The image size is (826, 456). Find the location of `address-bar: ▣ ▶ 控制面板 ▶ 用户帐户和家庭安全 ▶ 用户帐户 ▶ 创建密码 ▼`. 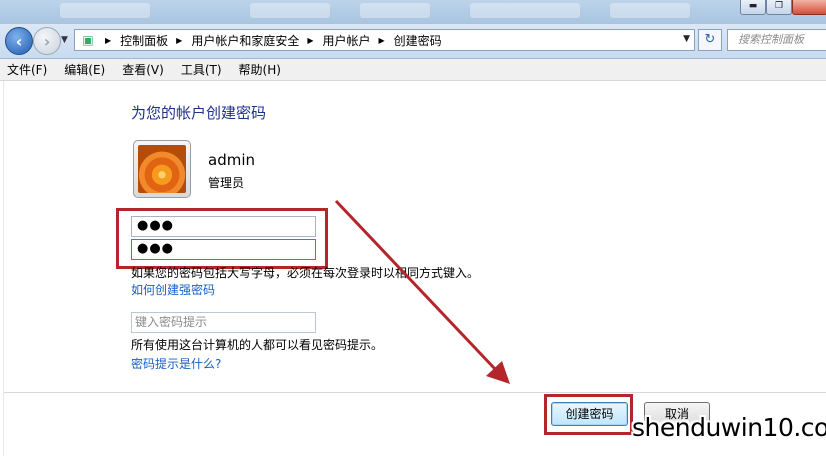

address-bar: ▣ ▶ 控制面板 ▶ 用户帐户和家庭安全 ▶ 用户帐户 ▶ 创建密码 ▼ is located at coordinates (384, 40).